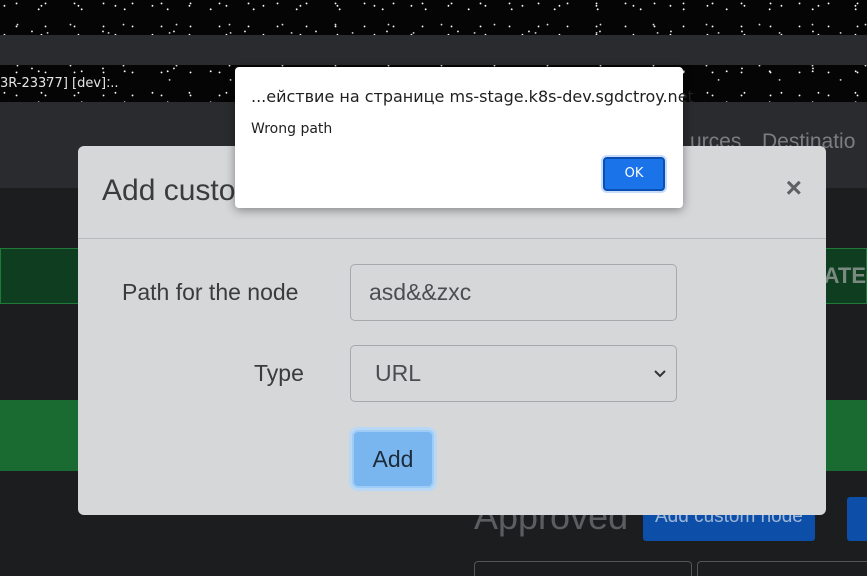 The image size is (867, 576). Describe the element at coordinates (794, 188) in the screenshot. I see `close-icon: ×` at that location.